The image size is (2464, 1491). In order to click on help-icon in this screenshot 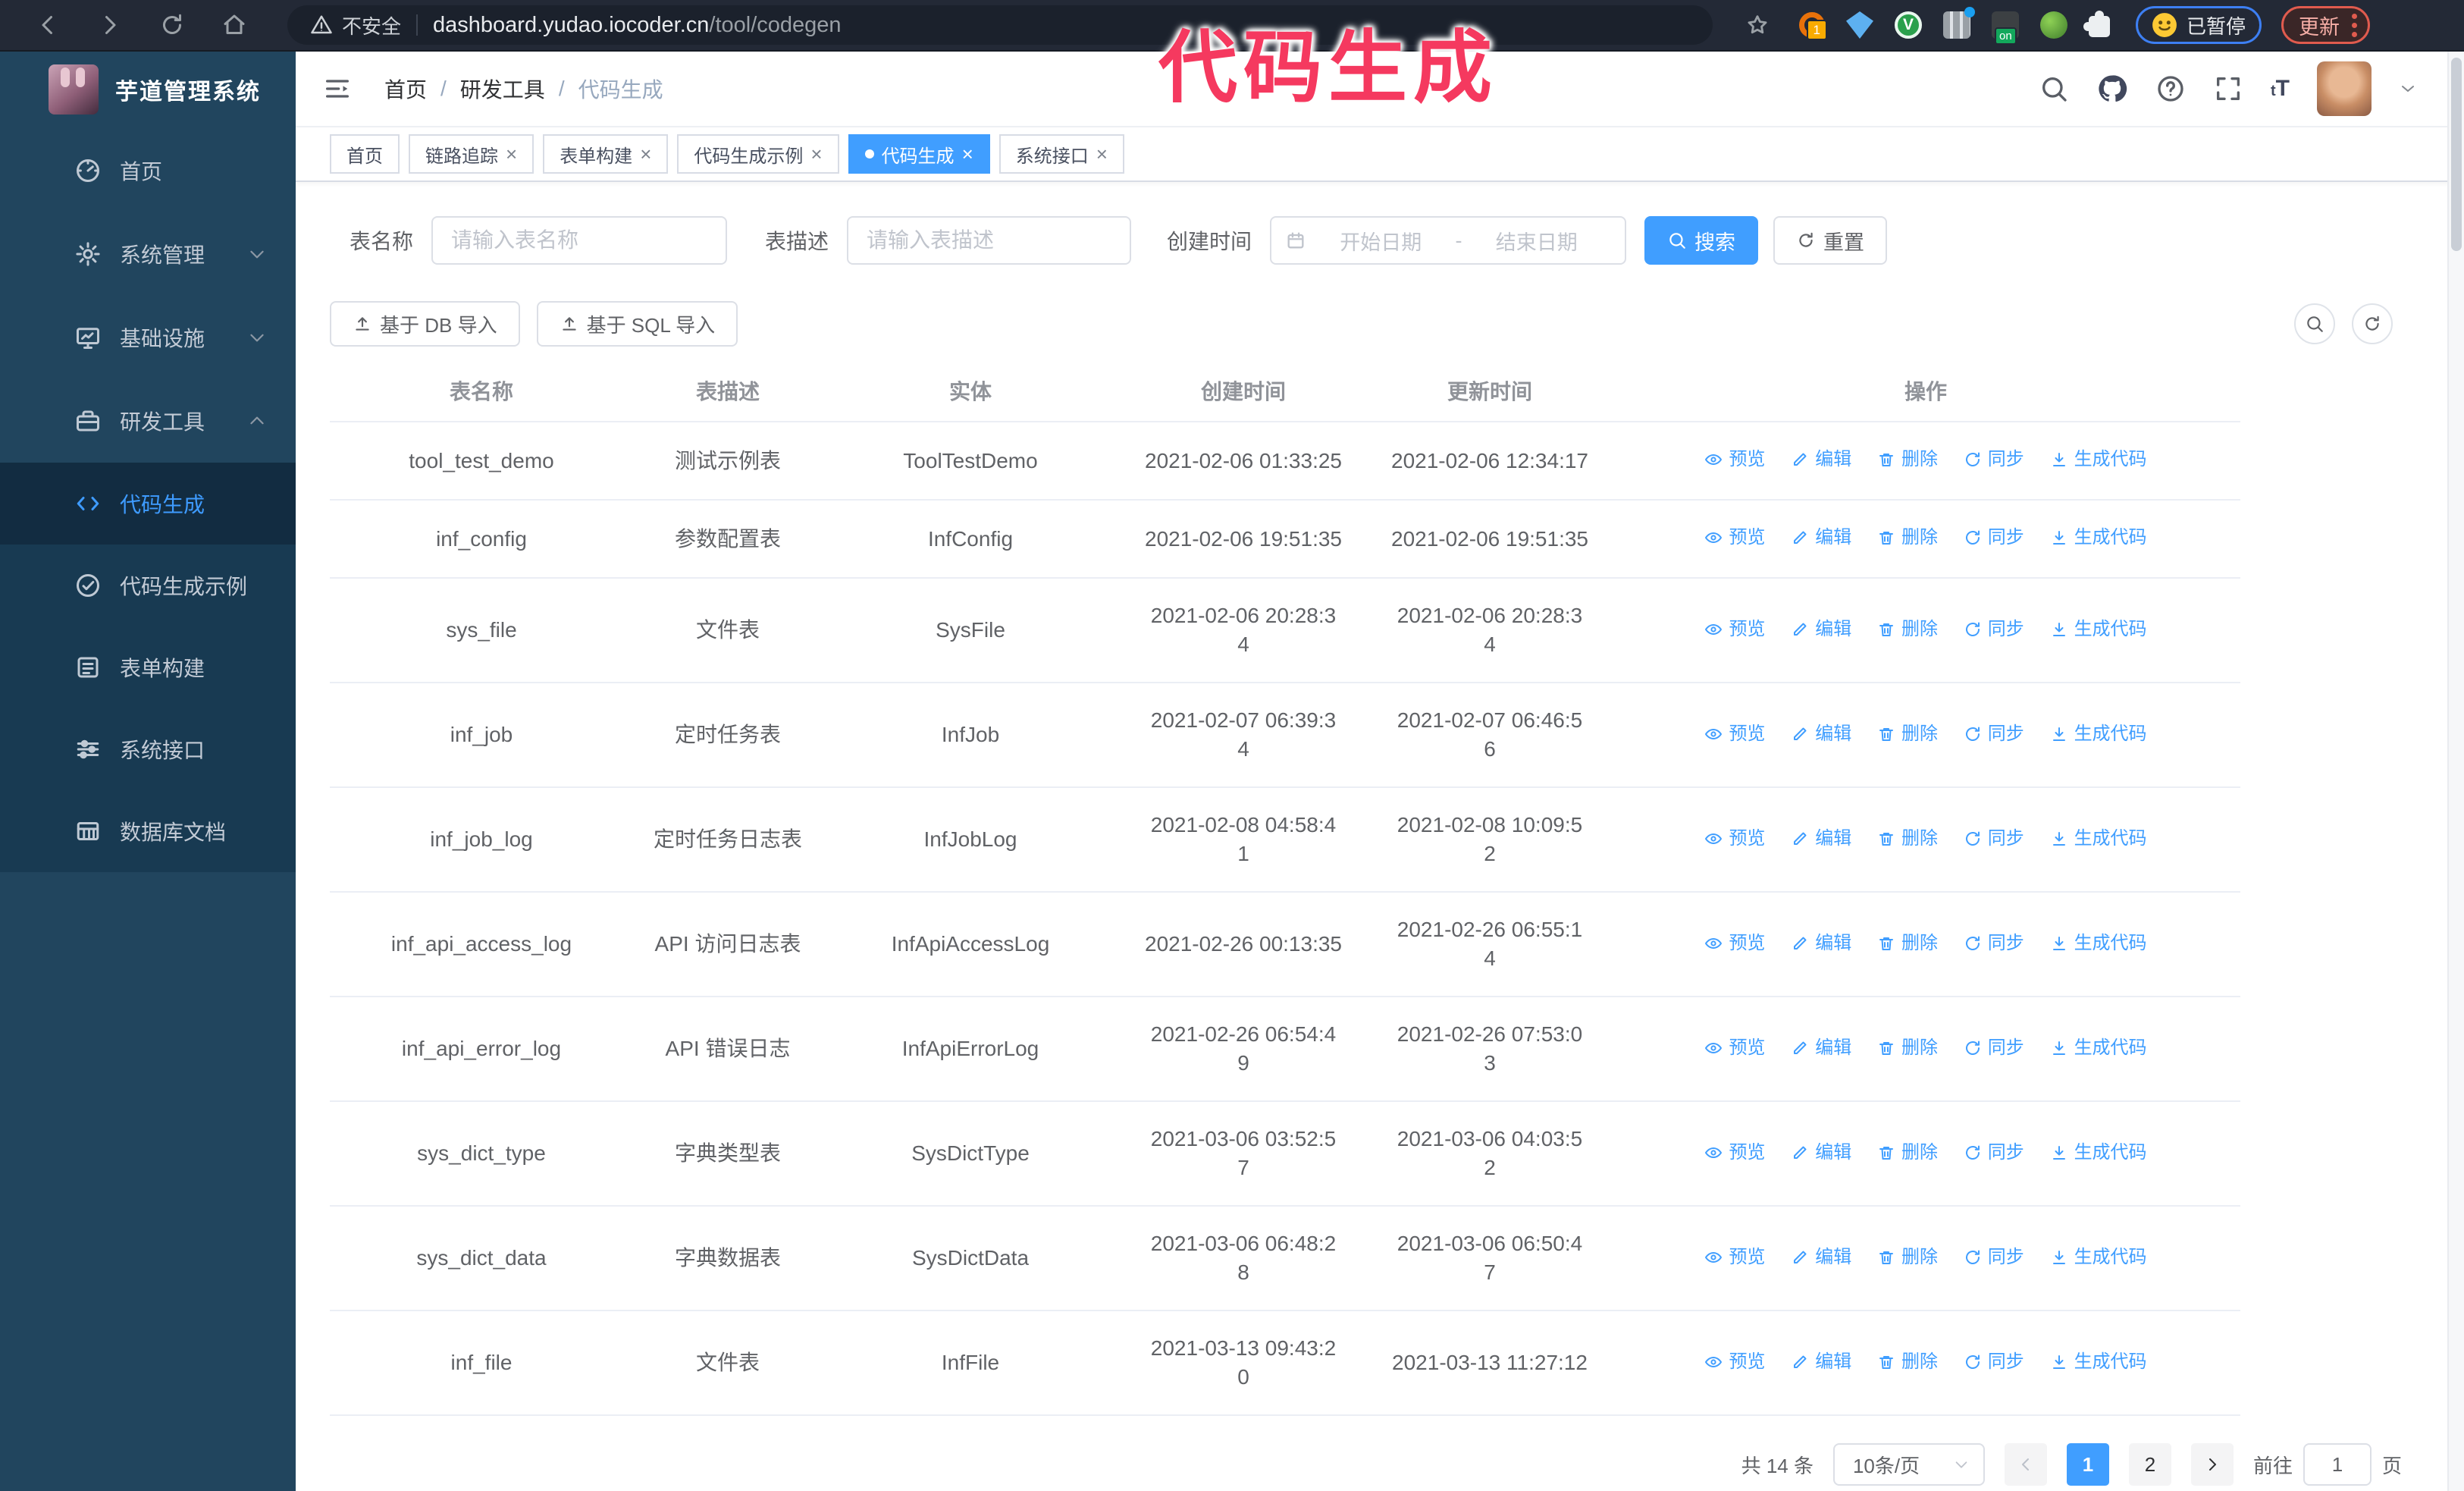, I will do `click(2170, 89)`.